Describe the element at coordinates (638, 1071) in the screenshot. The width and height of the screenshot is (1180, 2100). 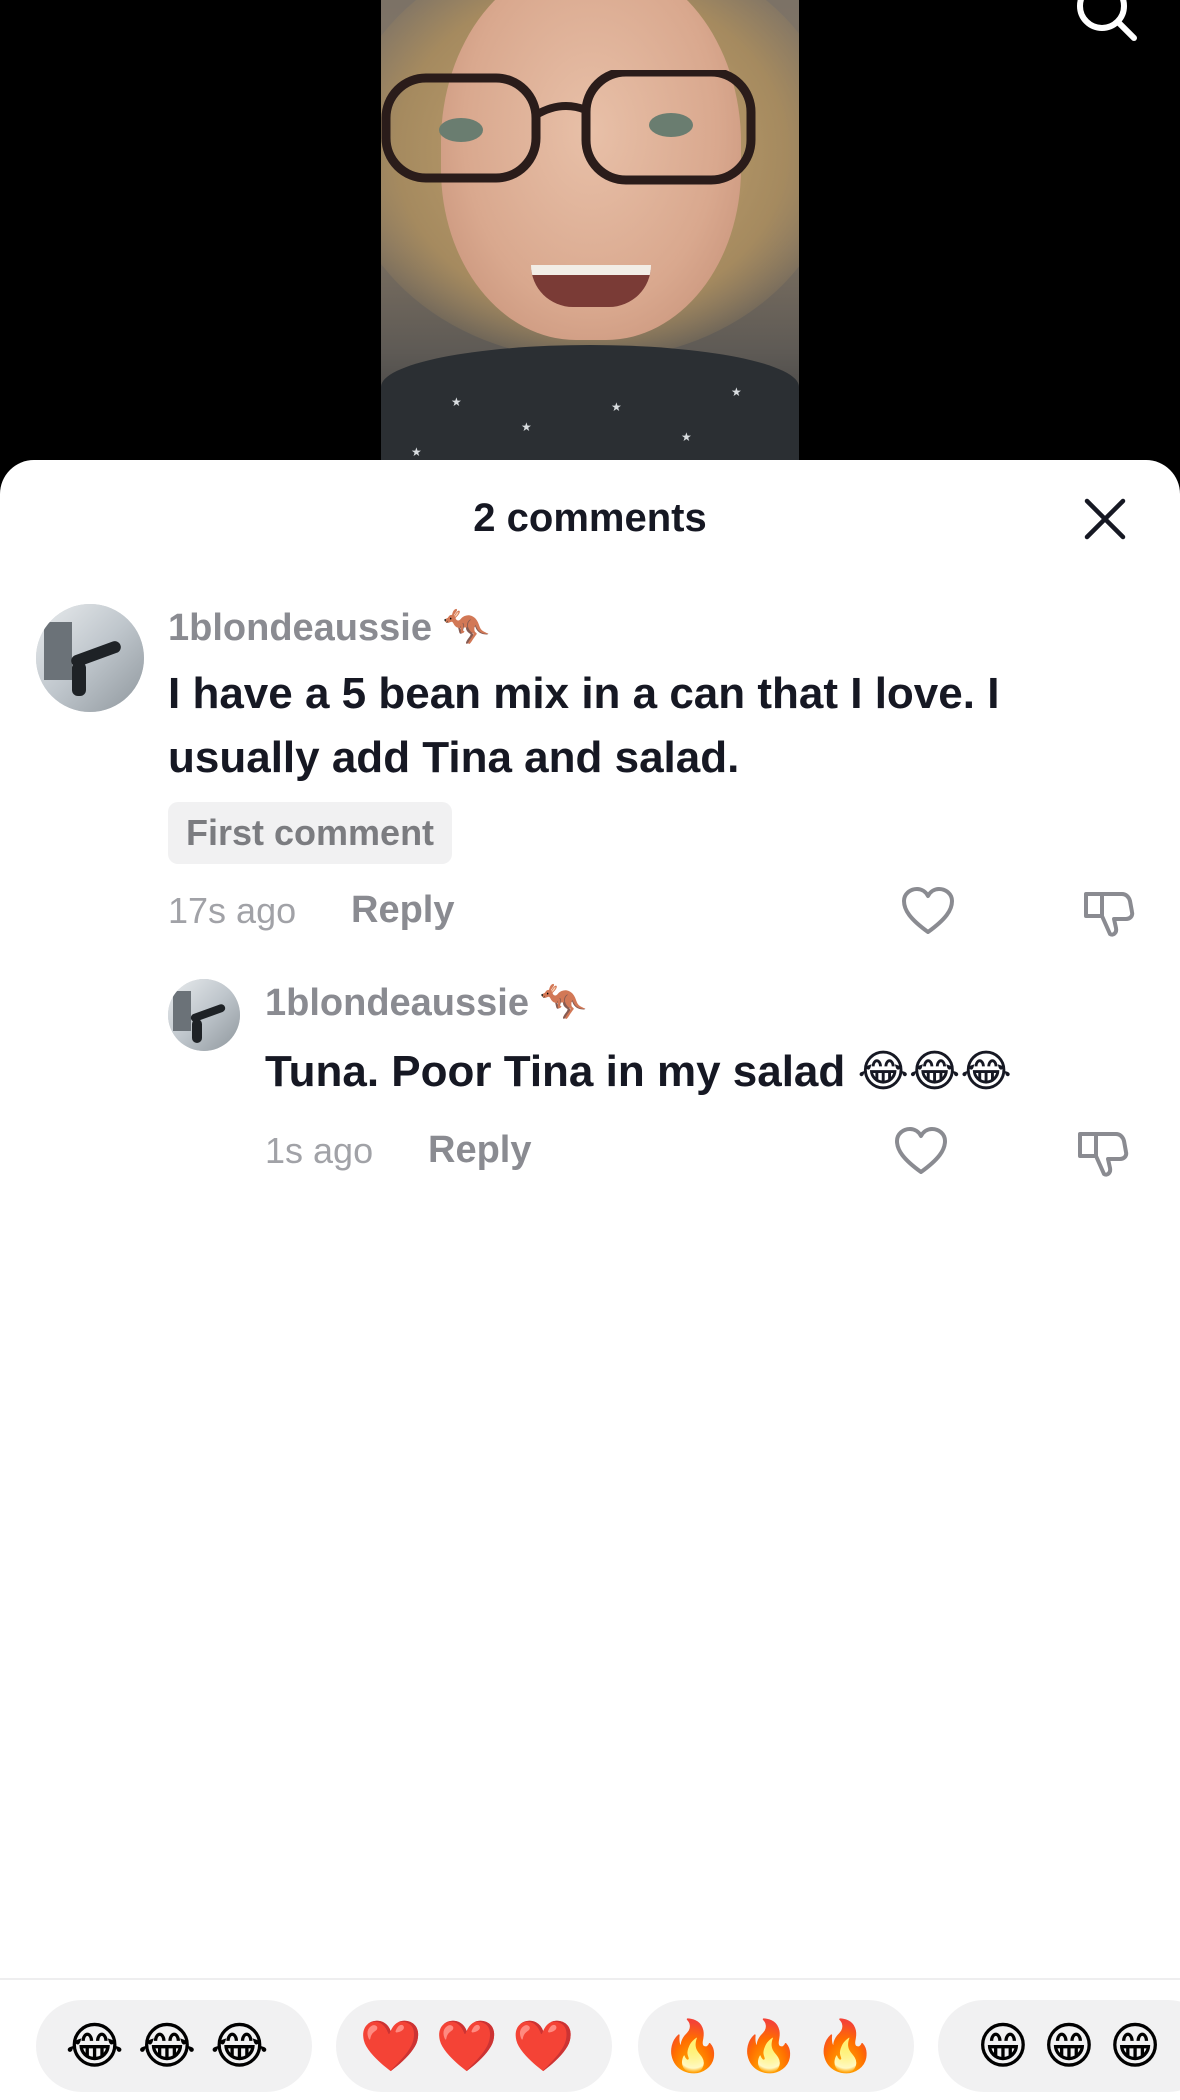
I see `comment-text: Tuna. Poor Tina in my salad 😂😂😂` at that location.